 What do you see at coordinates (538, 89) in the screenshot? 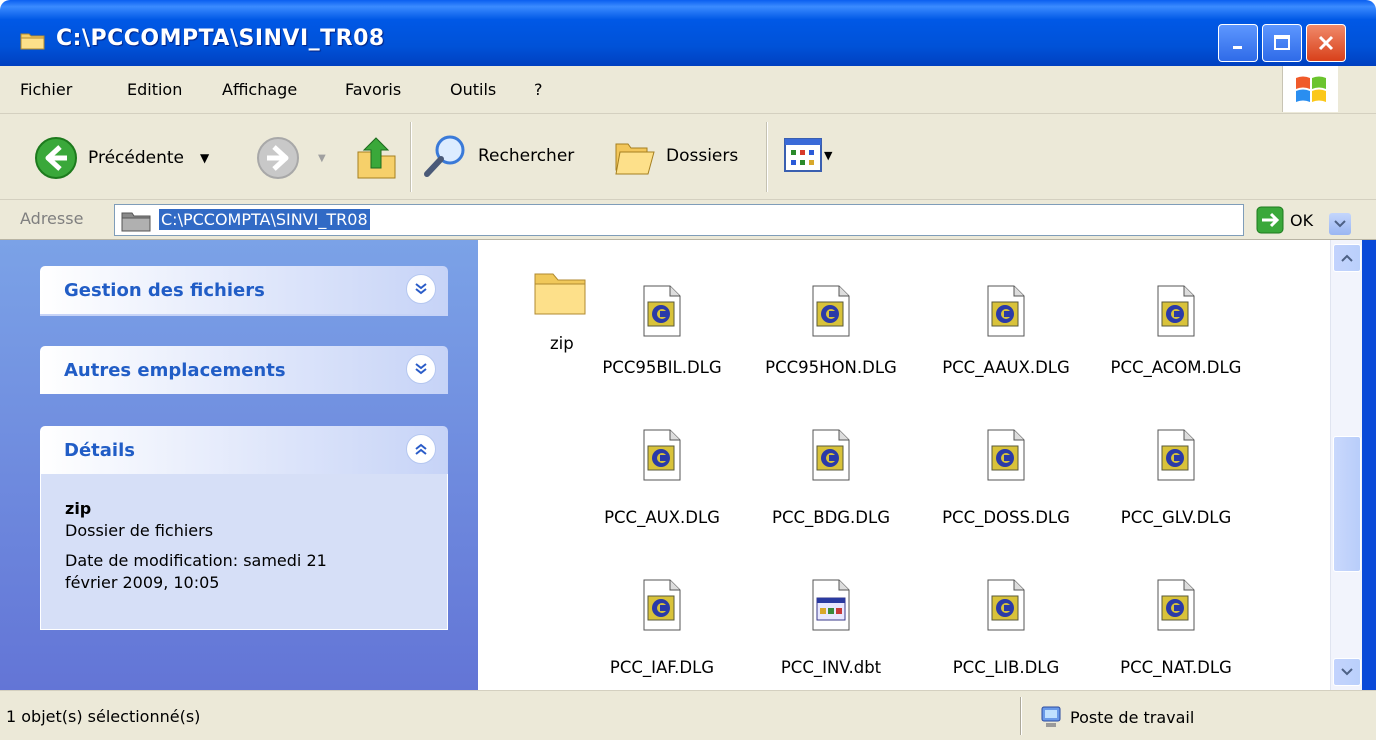
I see `menu-help: ?` at bounding box center [538, 89].